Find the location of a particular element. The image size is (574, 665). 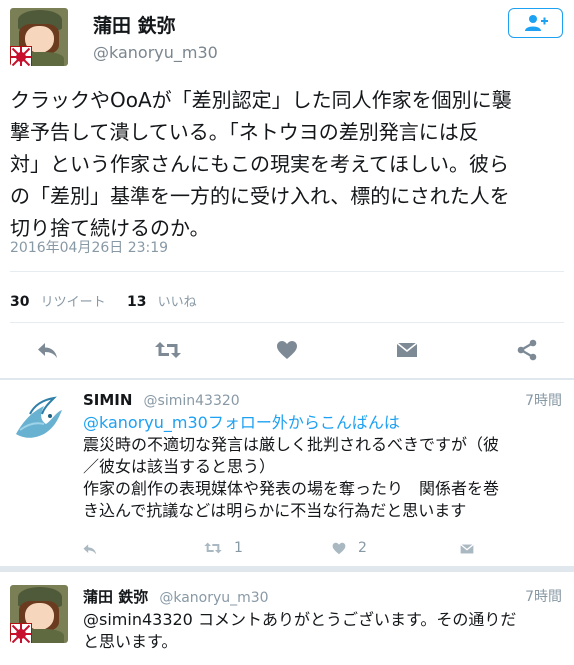

like-button is located at coordinates (287, 350).